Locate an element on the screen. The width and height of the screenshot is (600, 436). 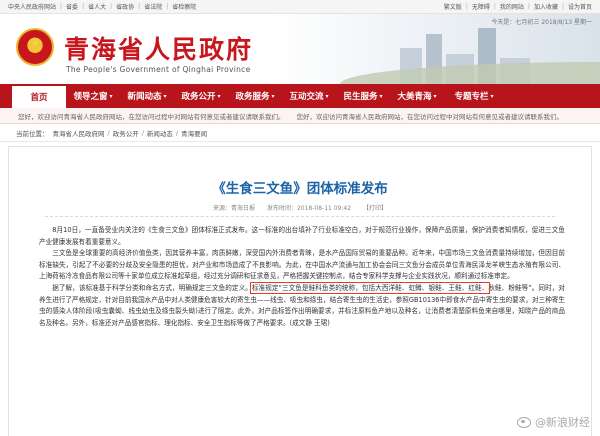
nav-item-label: 民生服务 is located at coordinates (360, 97).